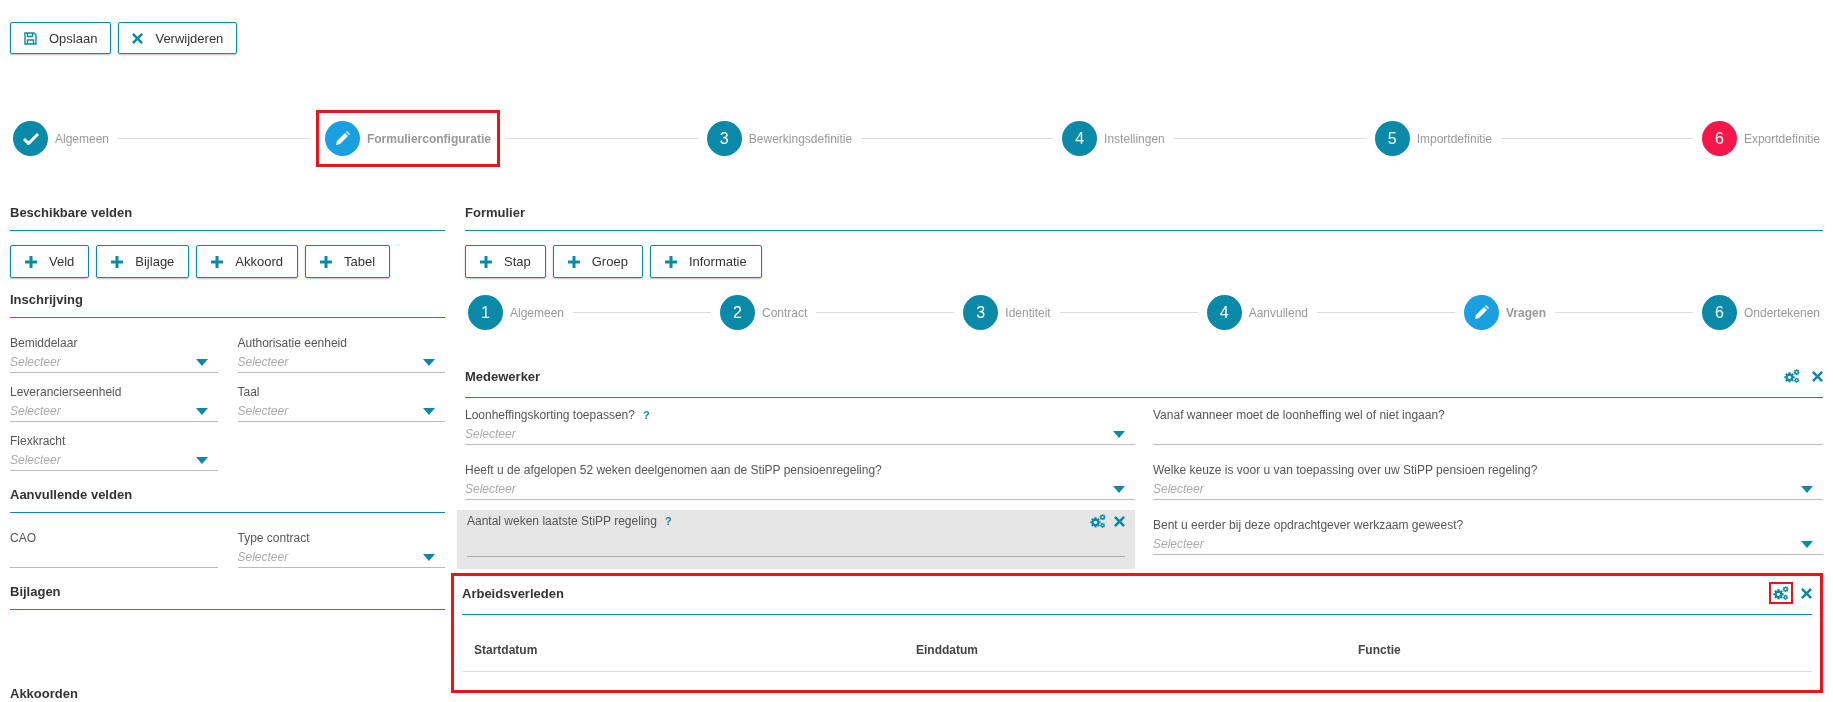 Image resolution: width=1833 pixels, height=702 pixels. I want to click on pencil-icon, so click(342, 138).